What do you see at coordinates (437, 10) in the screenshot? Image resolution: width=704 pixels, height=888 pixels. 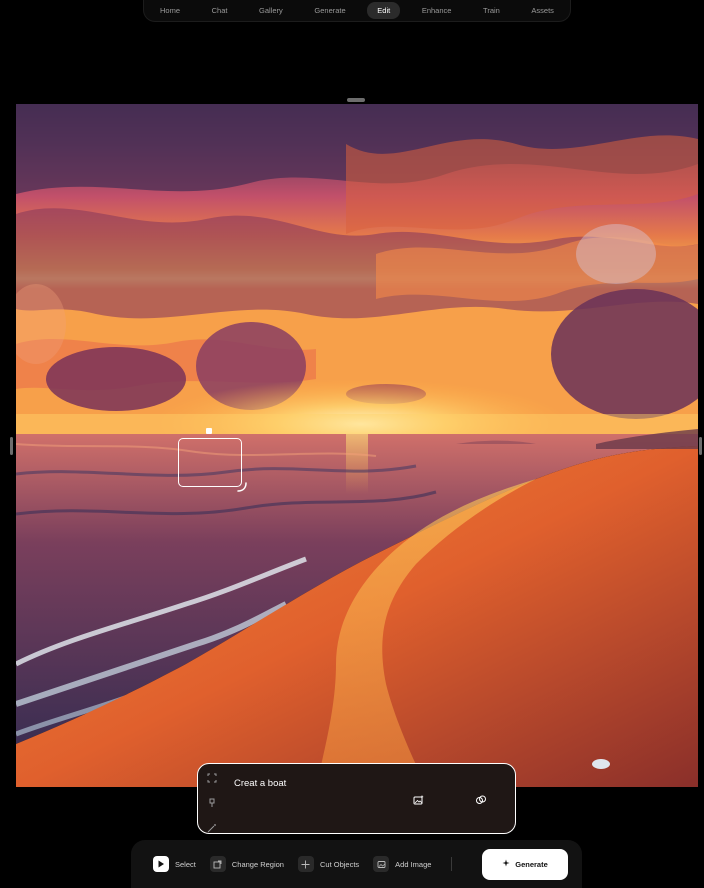 I see `nav-item-enhance: Enhance` at bounding box center [437, 10].